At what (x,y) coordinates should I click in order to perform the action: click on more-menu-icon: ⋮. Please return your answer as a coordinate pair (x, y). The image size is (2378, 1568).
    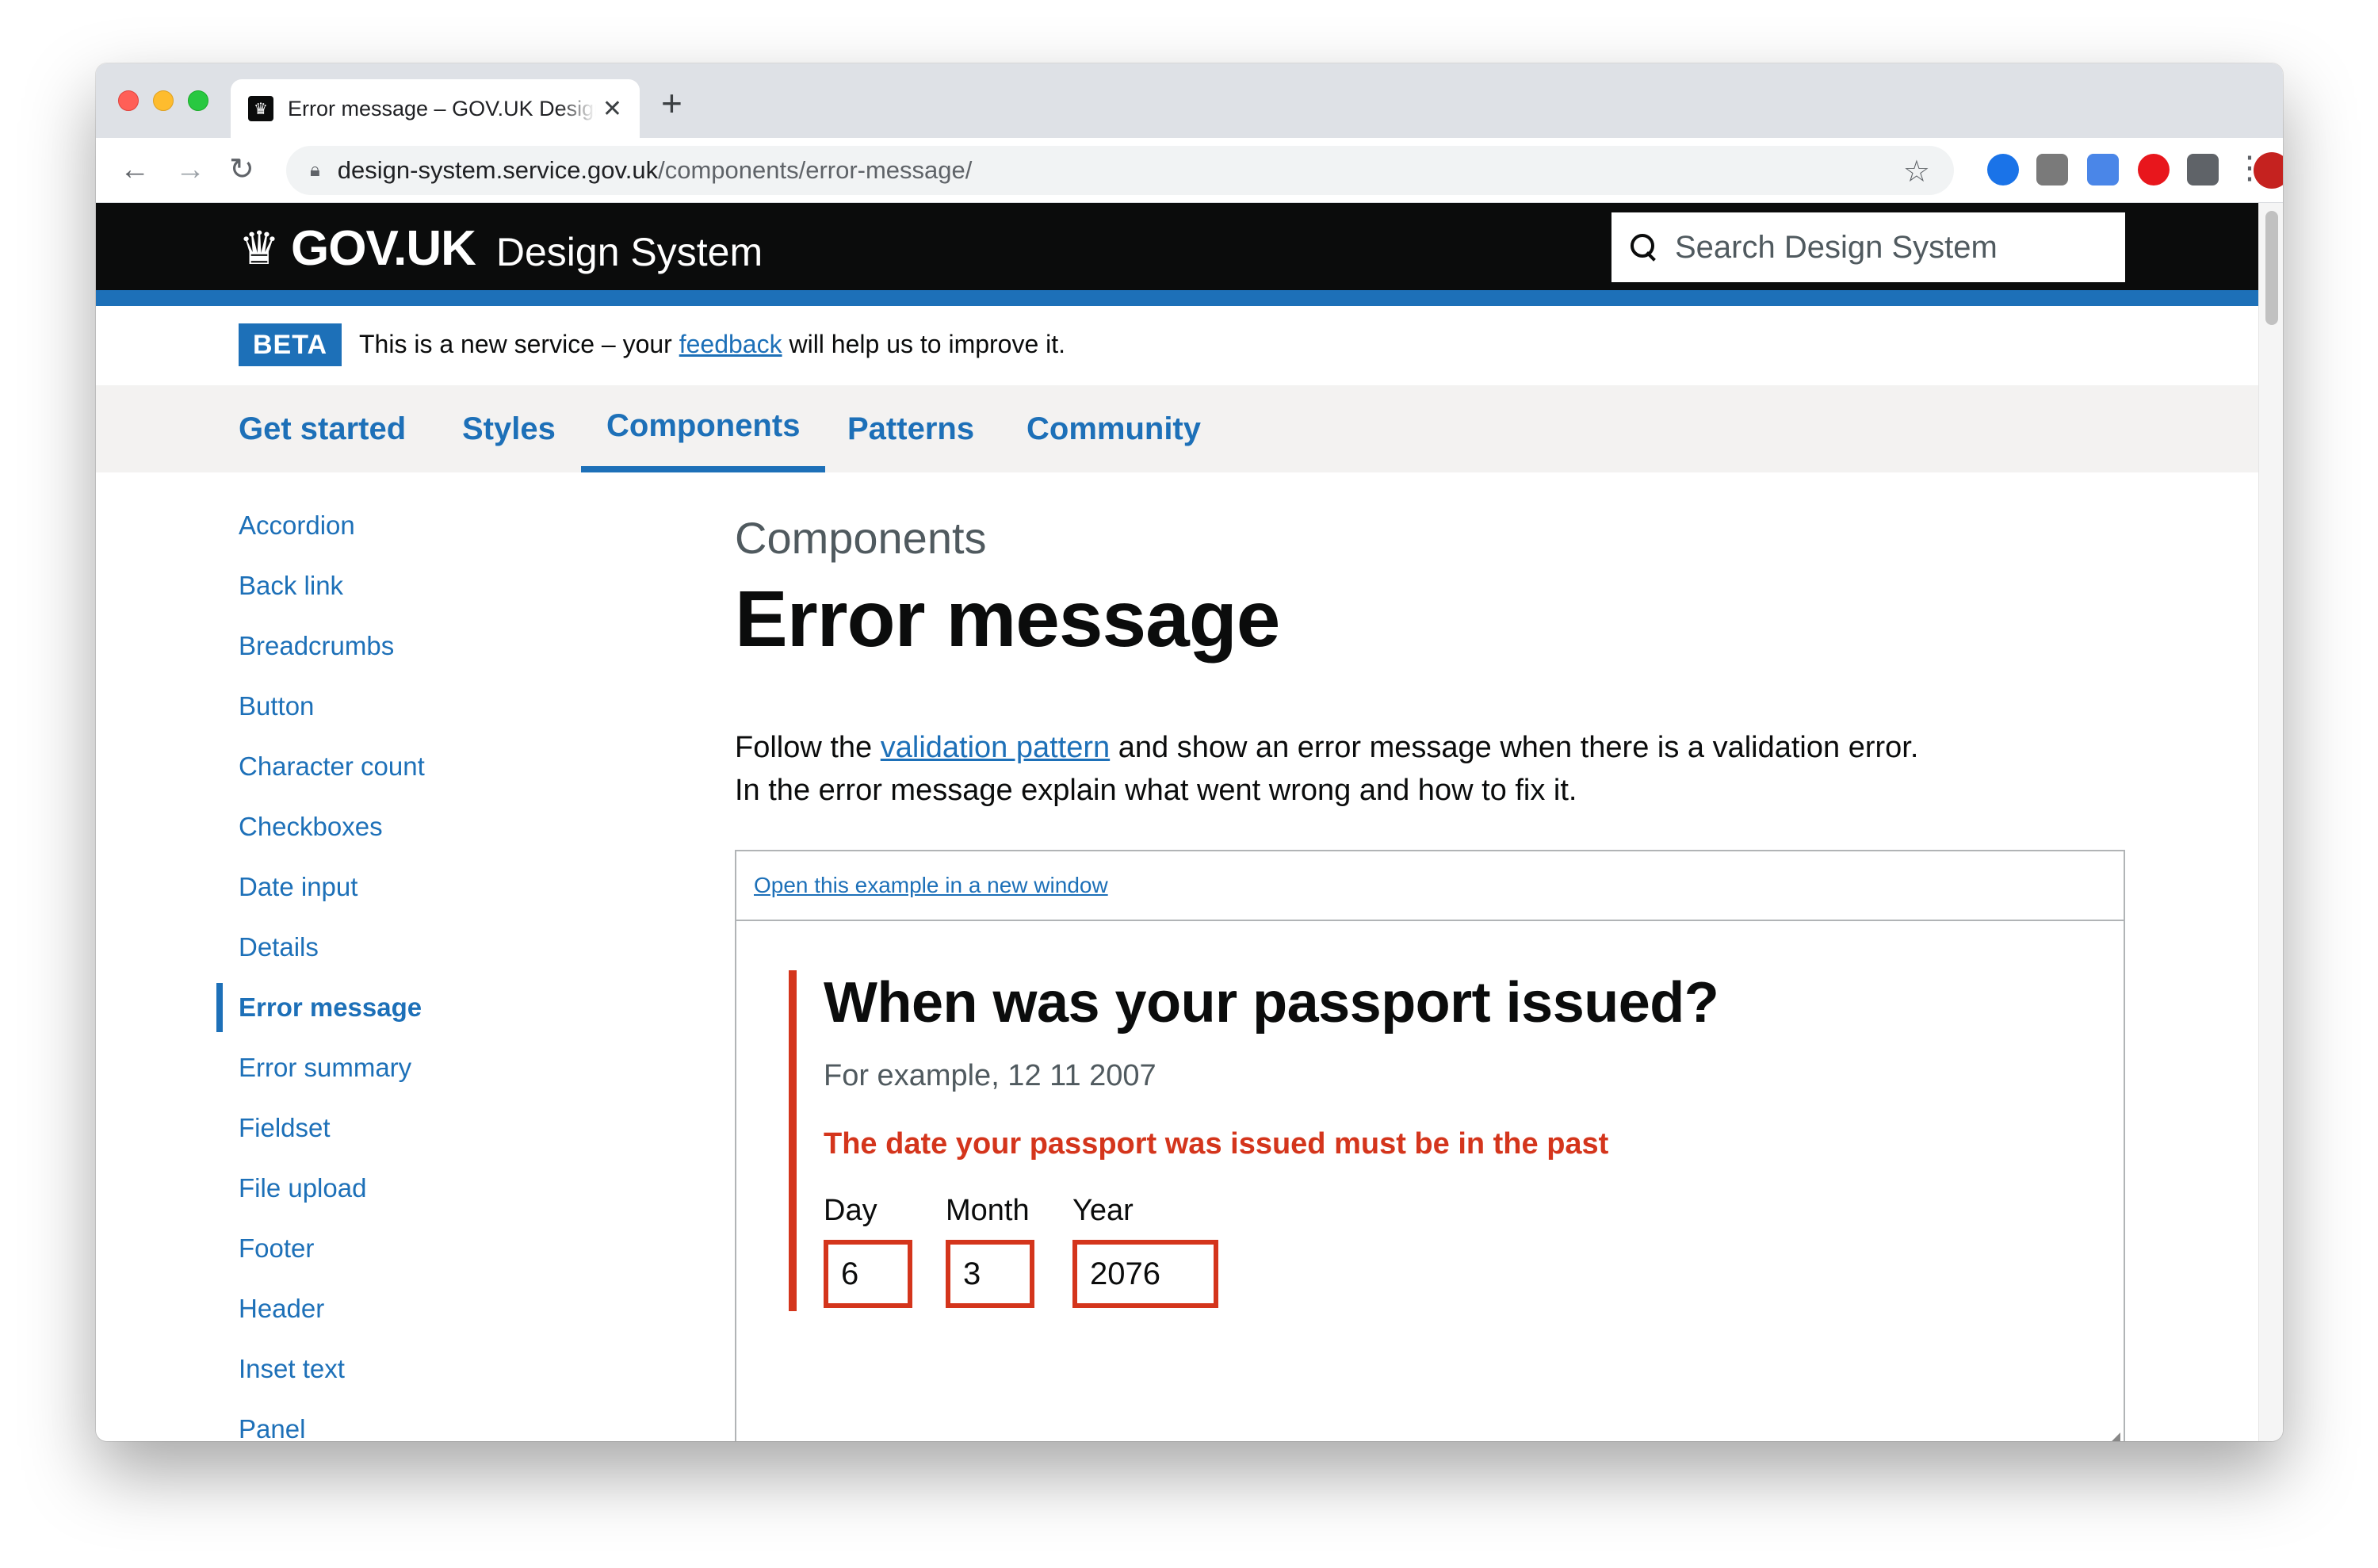
    Looking at the image, I should click on (2249, 168).